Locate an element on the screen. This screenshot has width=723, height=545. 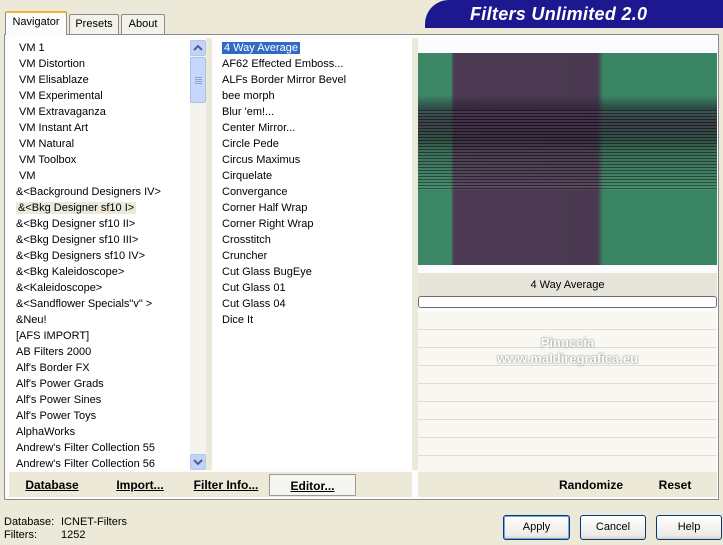
filters-count: 1252 is located at coordinates (73, 535).